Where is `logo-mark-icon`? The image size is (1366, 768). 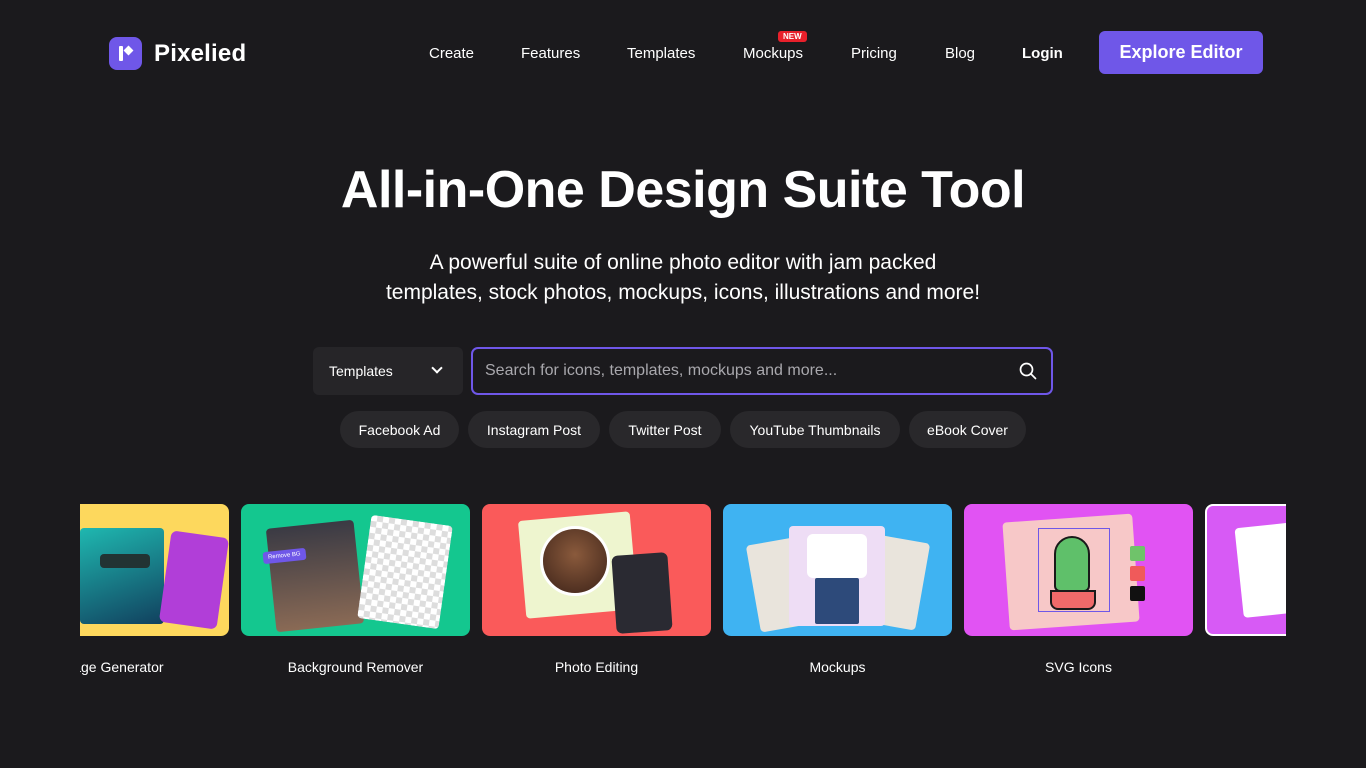
logo-mark-icon is located at coordinates (125, 53).